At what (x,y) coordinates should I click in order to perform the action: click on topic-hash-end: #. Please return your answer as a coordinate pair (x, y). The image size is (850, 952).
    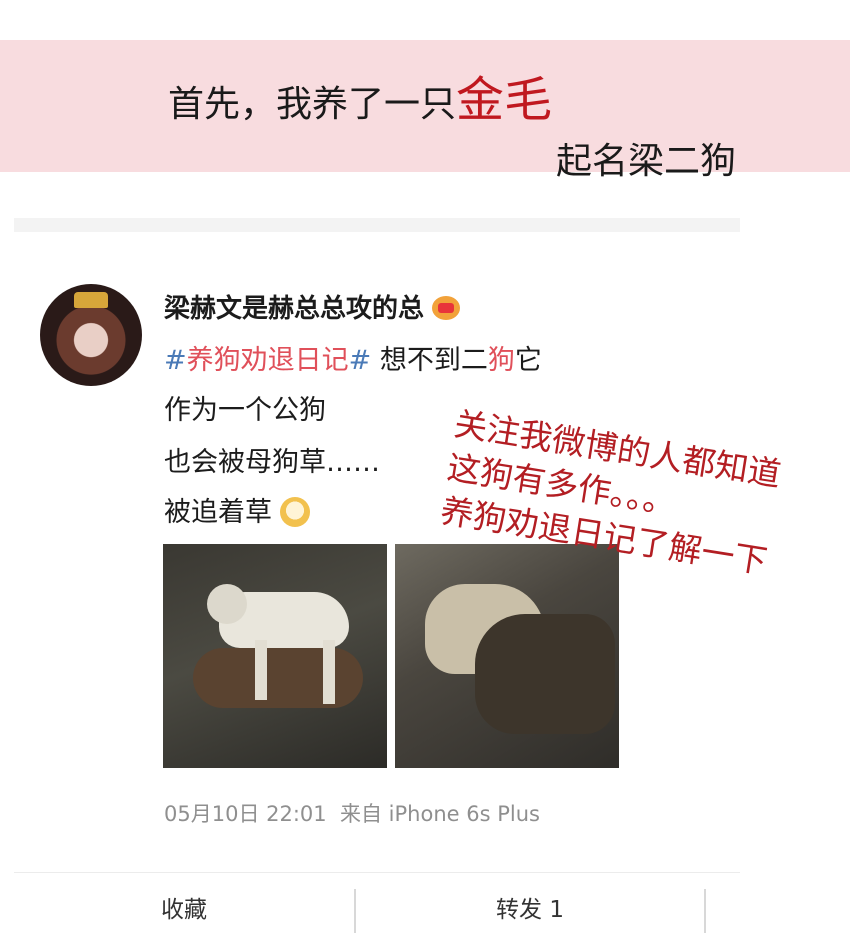
    Looking at the image, I should click on (360, 360).